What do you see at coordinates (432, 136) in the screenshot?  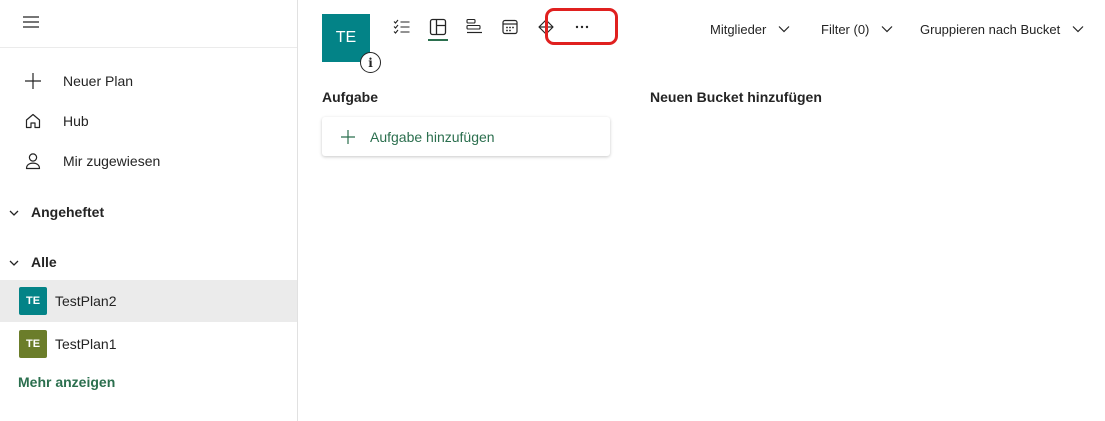 I see `add-task-label: Aufgabe hinzufügen` at bounding box center [432, 136].